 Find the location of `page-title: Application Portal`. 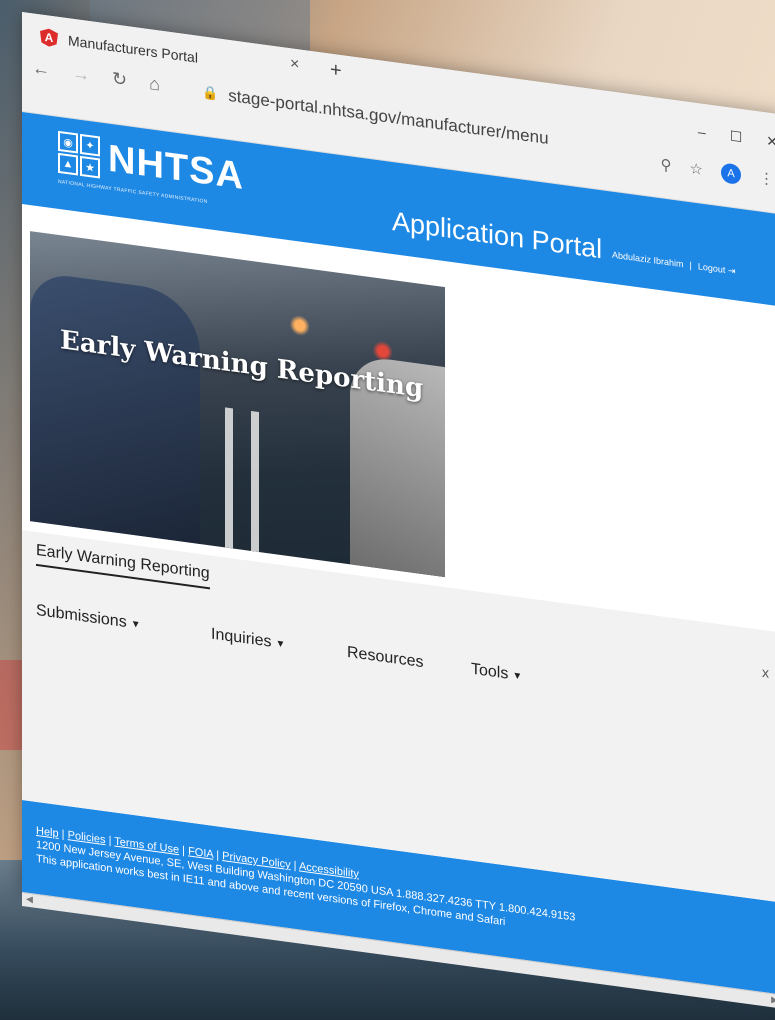

page-title: Application Portal is located at coordinates (497, 235).